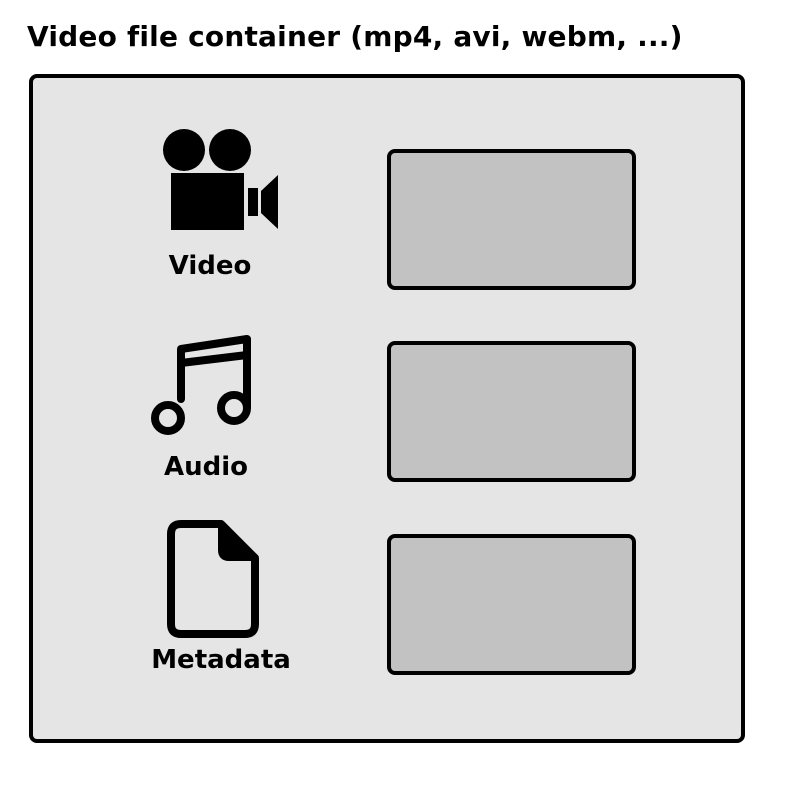 The width and height of the screenshot is (800, 800). I want to click on stream-slot-video, so click(511, 219).